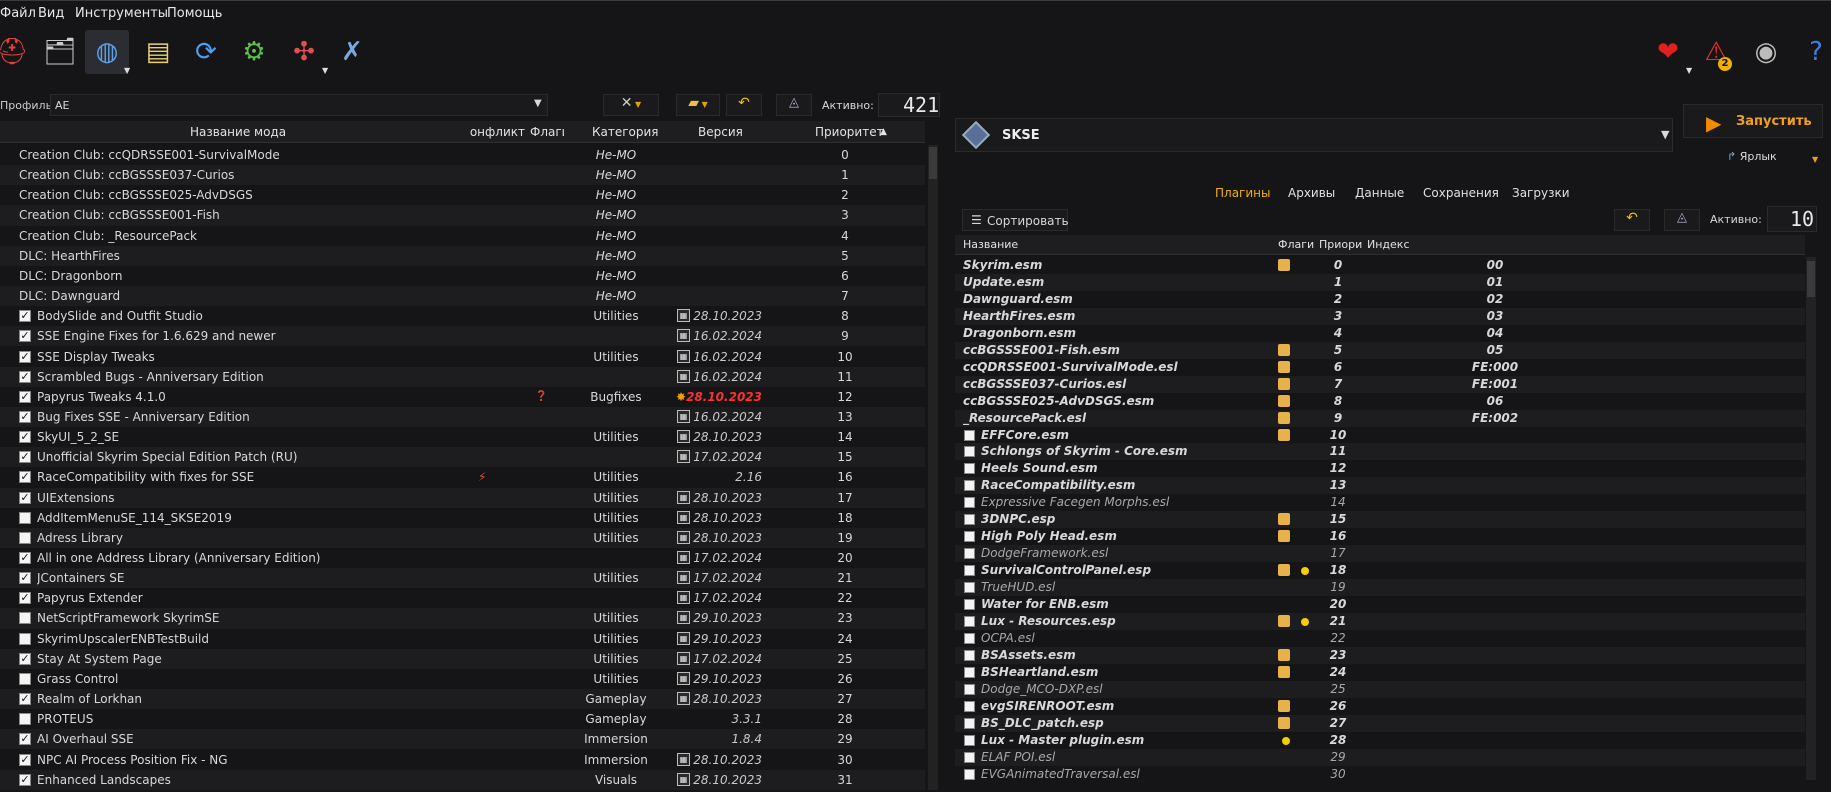 This screenshot has height=792, width=1831. Describe the element at coordinates (194, 13) in the screenshot. I see `menu-help: Помощь` at that location.